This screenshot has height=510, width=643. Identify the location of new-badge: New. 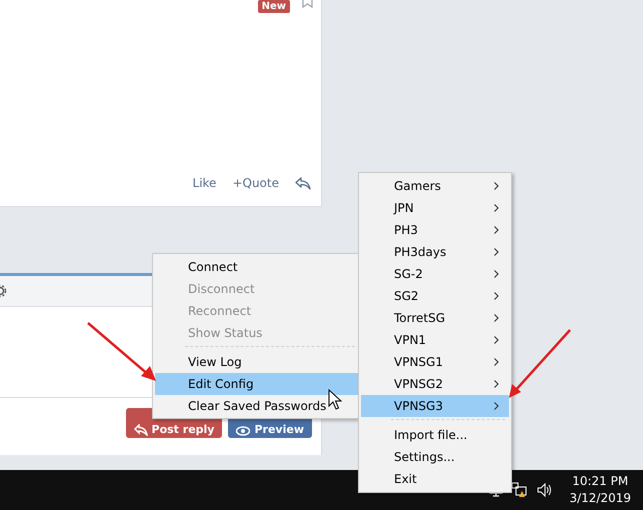
(274, 6).